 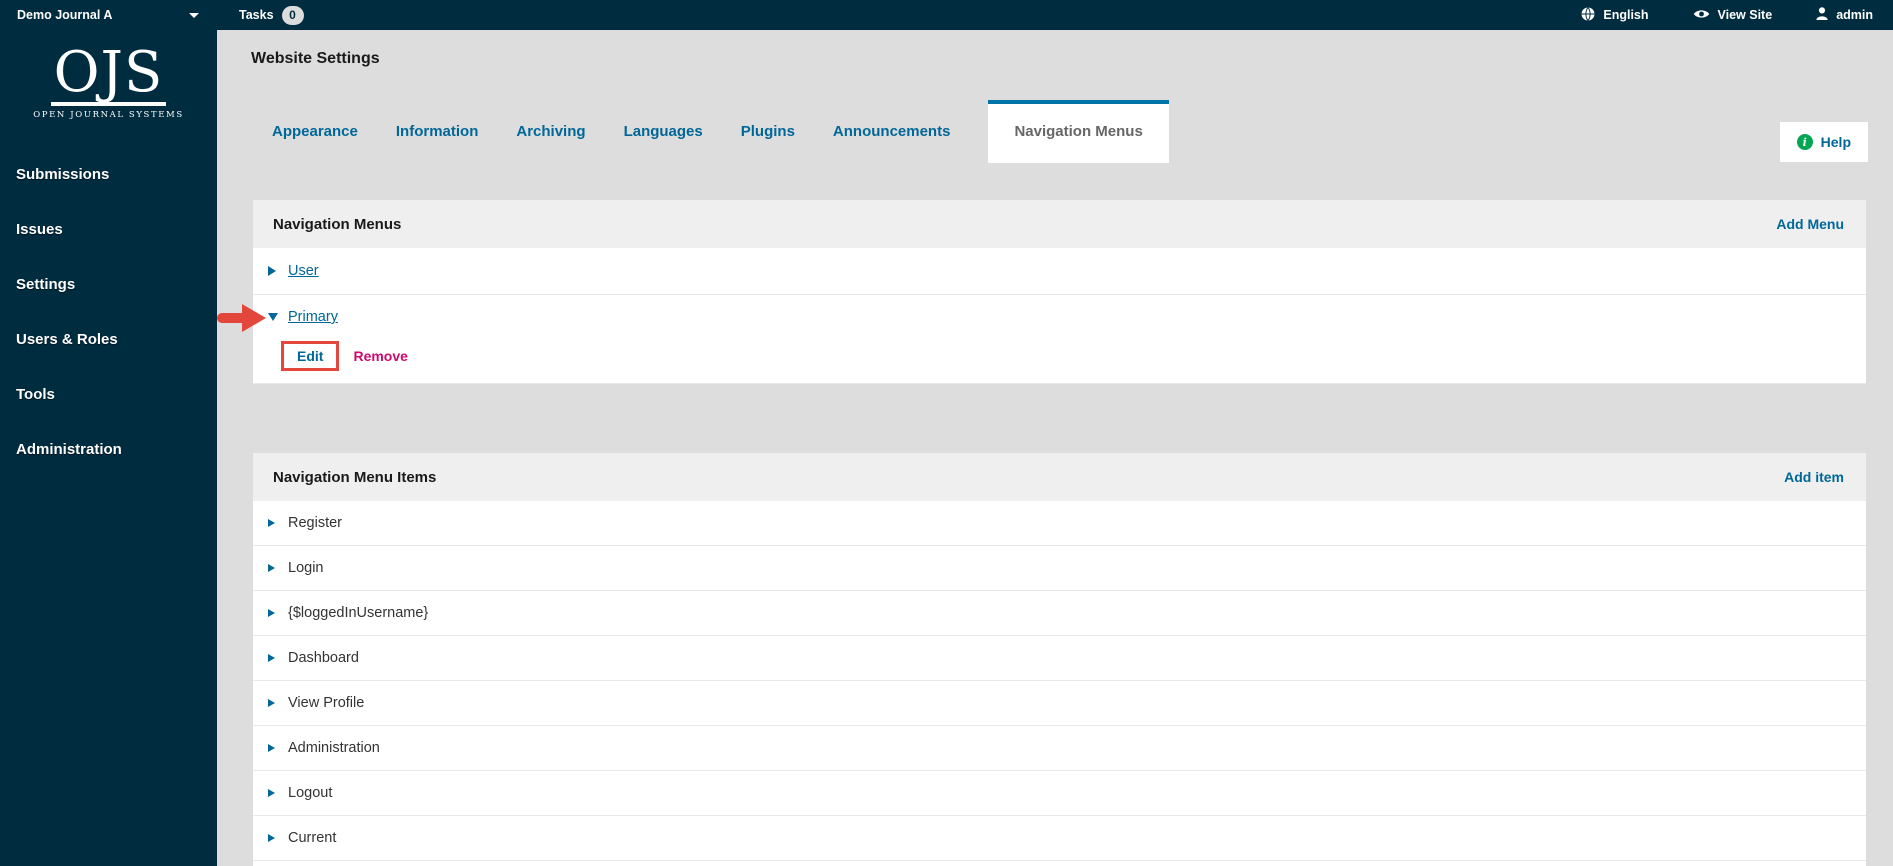 I want to click on view-site-label: View Site, so click(x=1745, y=15).